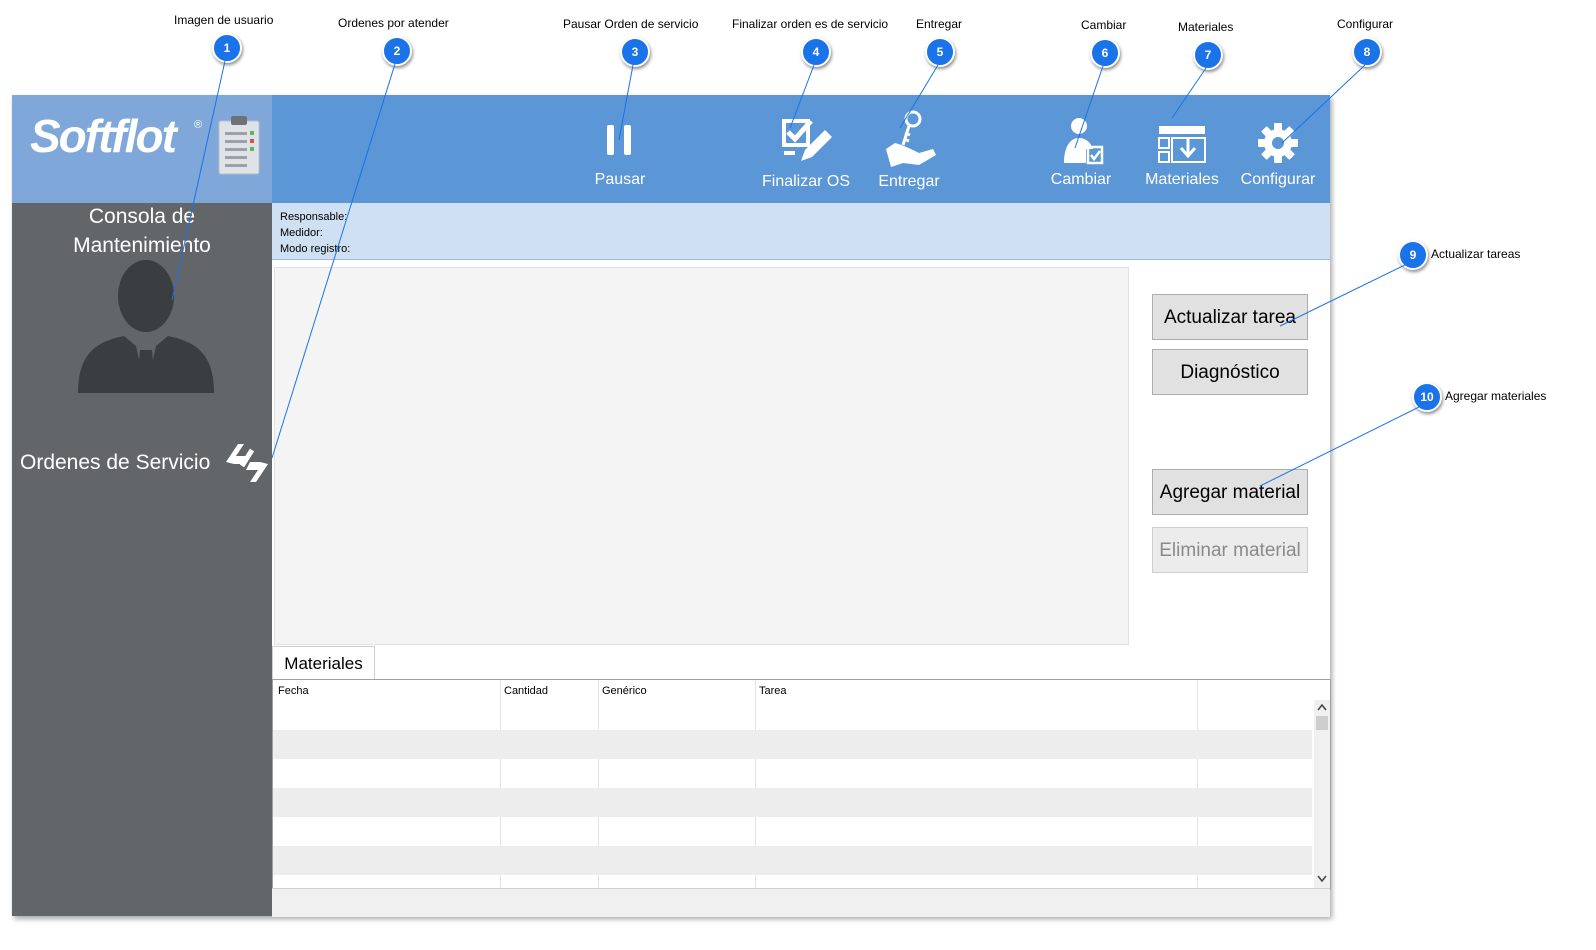 This screenshot has height=950, width=1596. Describe the element at coordinates (816, 52) in the screenshot. I see `annotation-badge-4: 4` at that location.